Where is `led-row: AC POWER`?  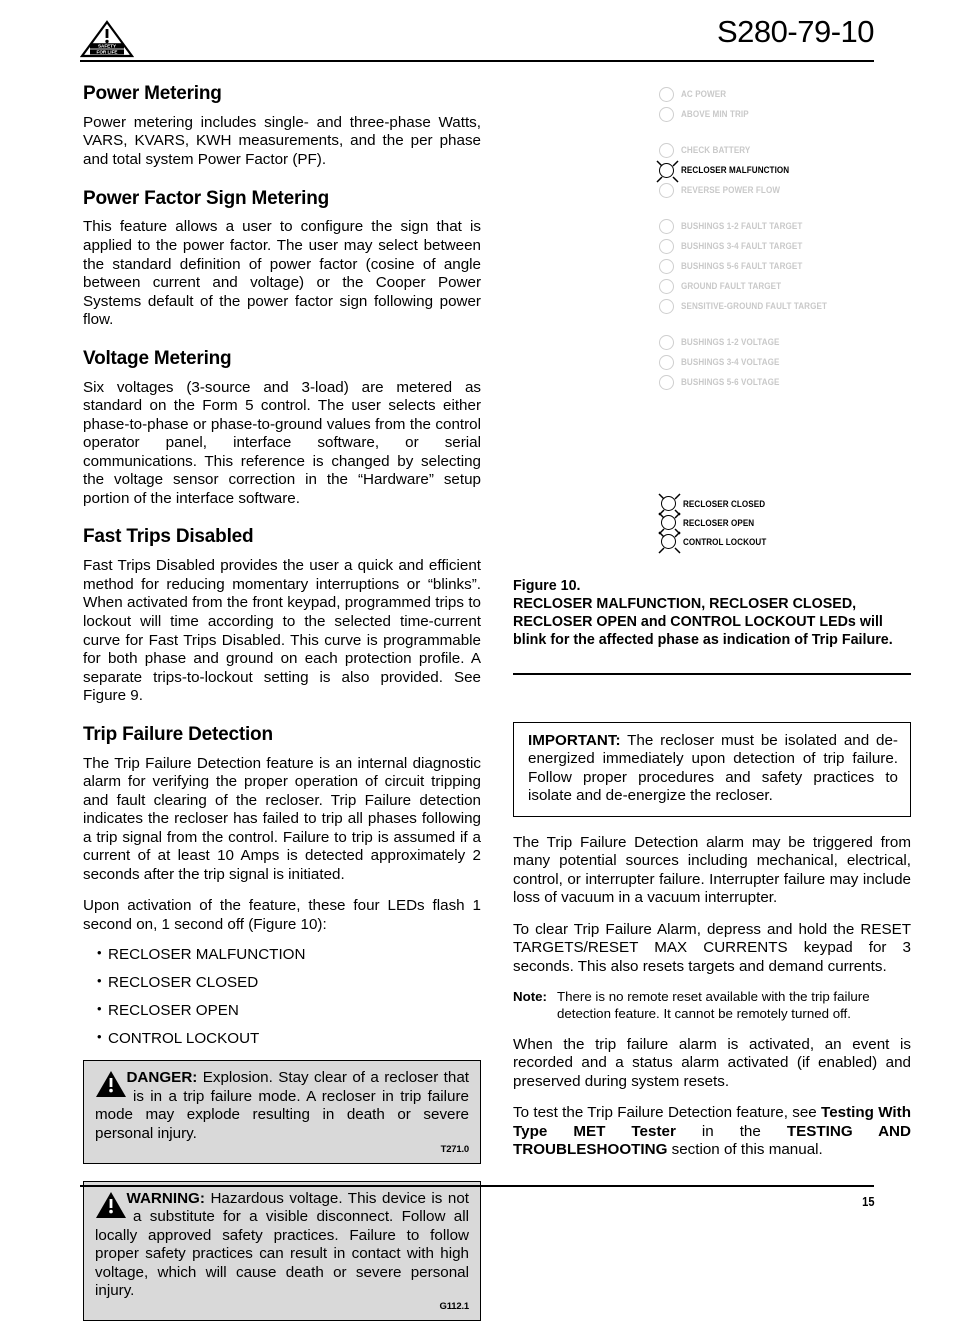
led-row: AC POWER is located at coordinates (785, 94).